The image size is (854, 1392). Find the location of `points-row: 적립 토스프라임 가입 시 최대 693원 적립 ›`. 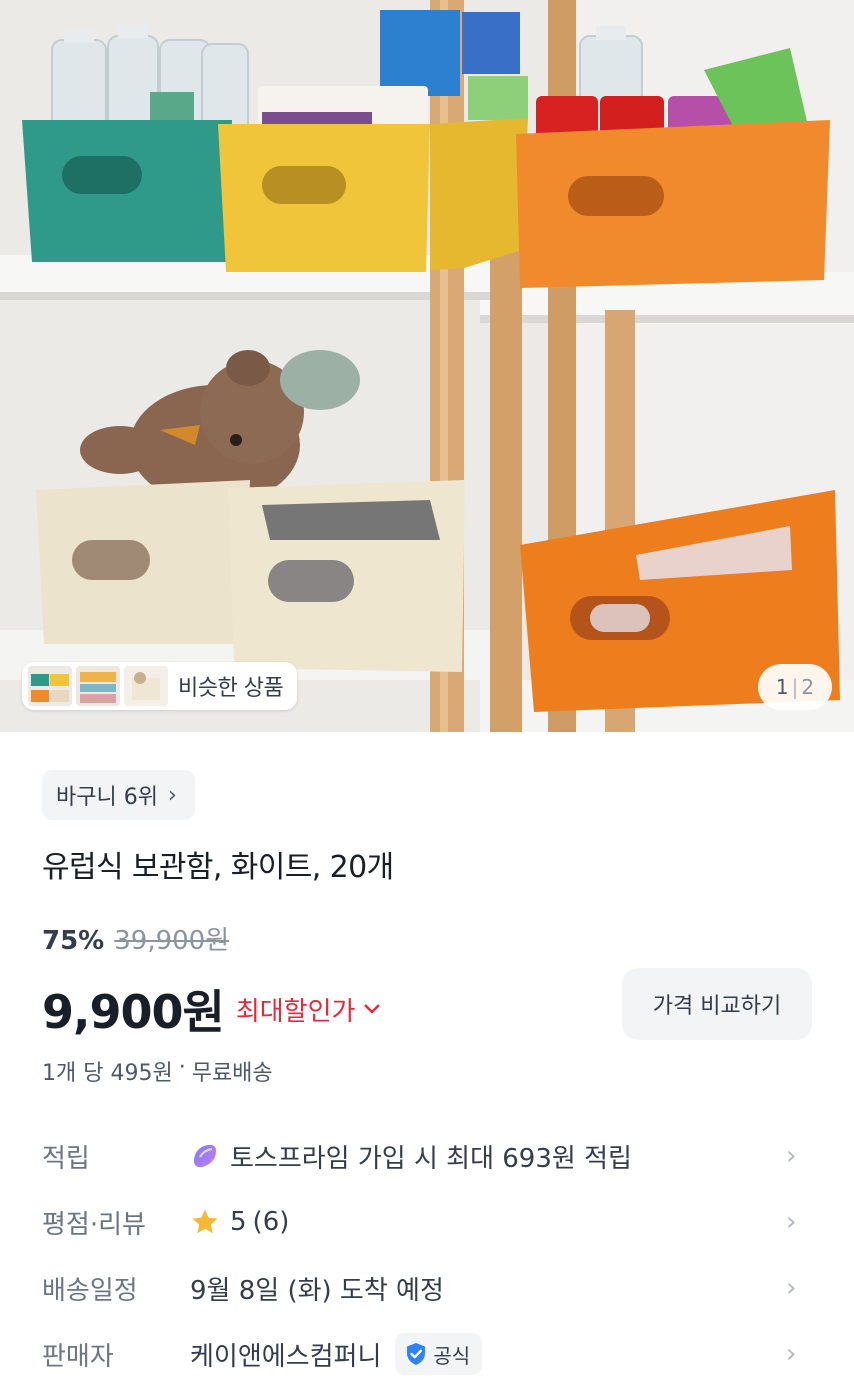

points-row: 적립 토스프라임 가입 시 최대 693원 적립 › is located at coordinates (427, 1156).